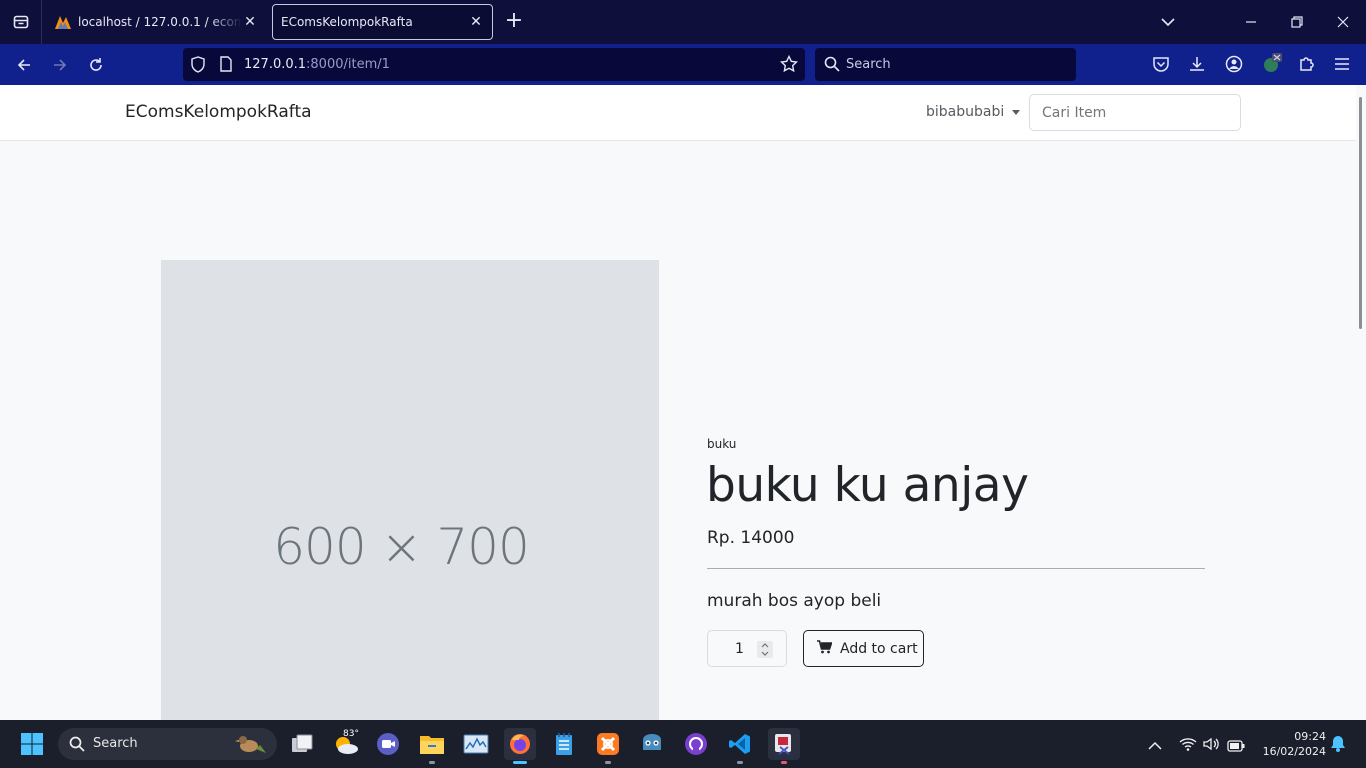  I want to click on forward-button, so click(60, 65).